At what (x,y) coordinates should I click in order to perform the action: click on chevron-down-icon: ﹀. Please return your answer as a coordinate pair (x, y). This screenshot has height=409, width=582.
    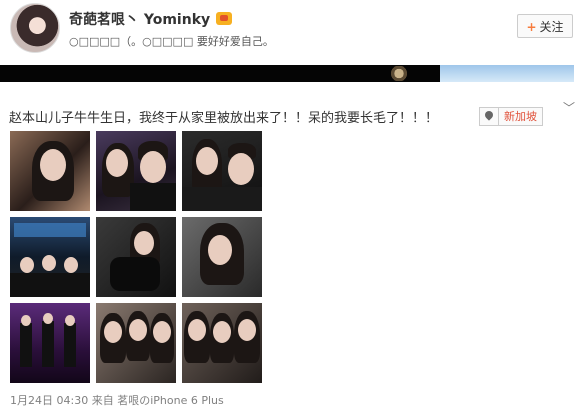
    Looking at the image, I should click on (569, 107).